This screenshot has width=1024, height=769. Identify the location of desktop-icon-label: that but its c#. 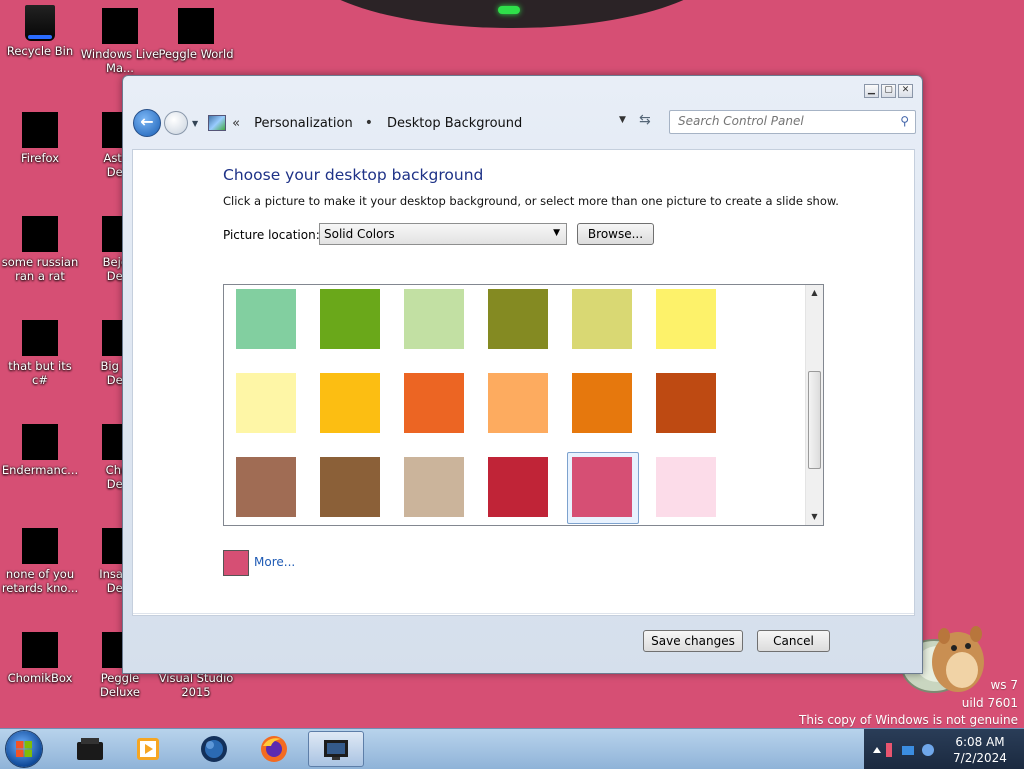
(40, 373).